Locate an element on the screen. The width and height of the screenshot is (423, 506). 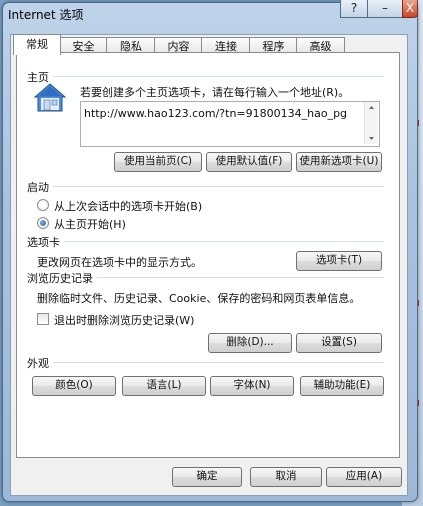
radio-homepage is located at coordinates (43, 223).